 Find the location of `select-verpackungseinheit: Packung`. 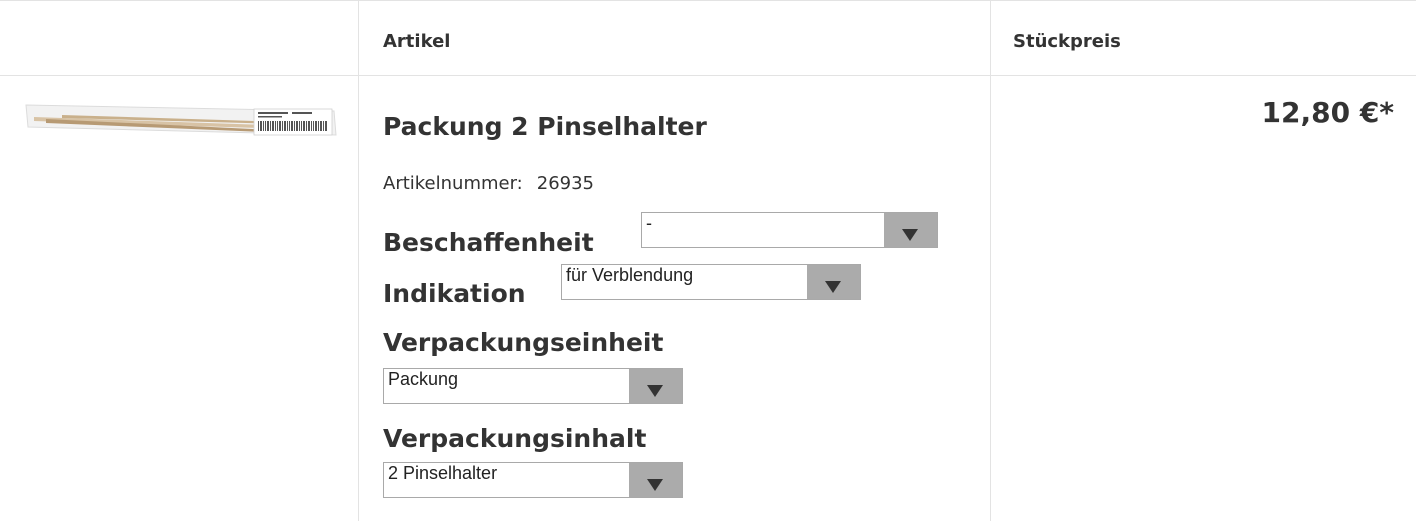

select-verpackungseinheit: Packung is located at coordinates (533, 386).